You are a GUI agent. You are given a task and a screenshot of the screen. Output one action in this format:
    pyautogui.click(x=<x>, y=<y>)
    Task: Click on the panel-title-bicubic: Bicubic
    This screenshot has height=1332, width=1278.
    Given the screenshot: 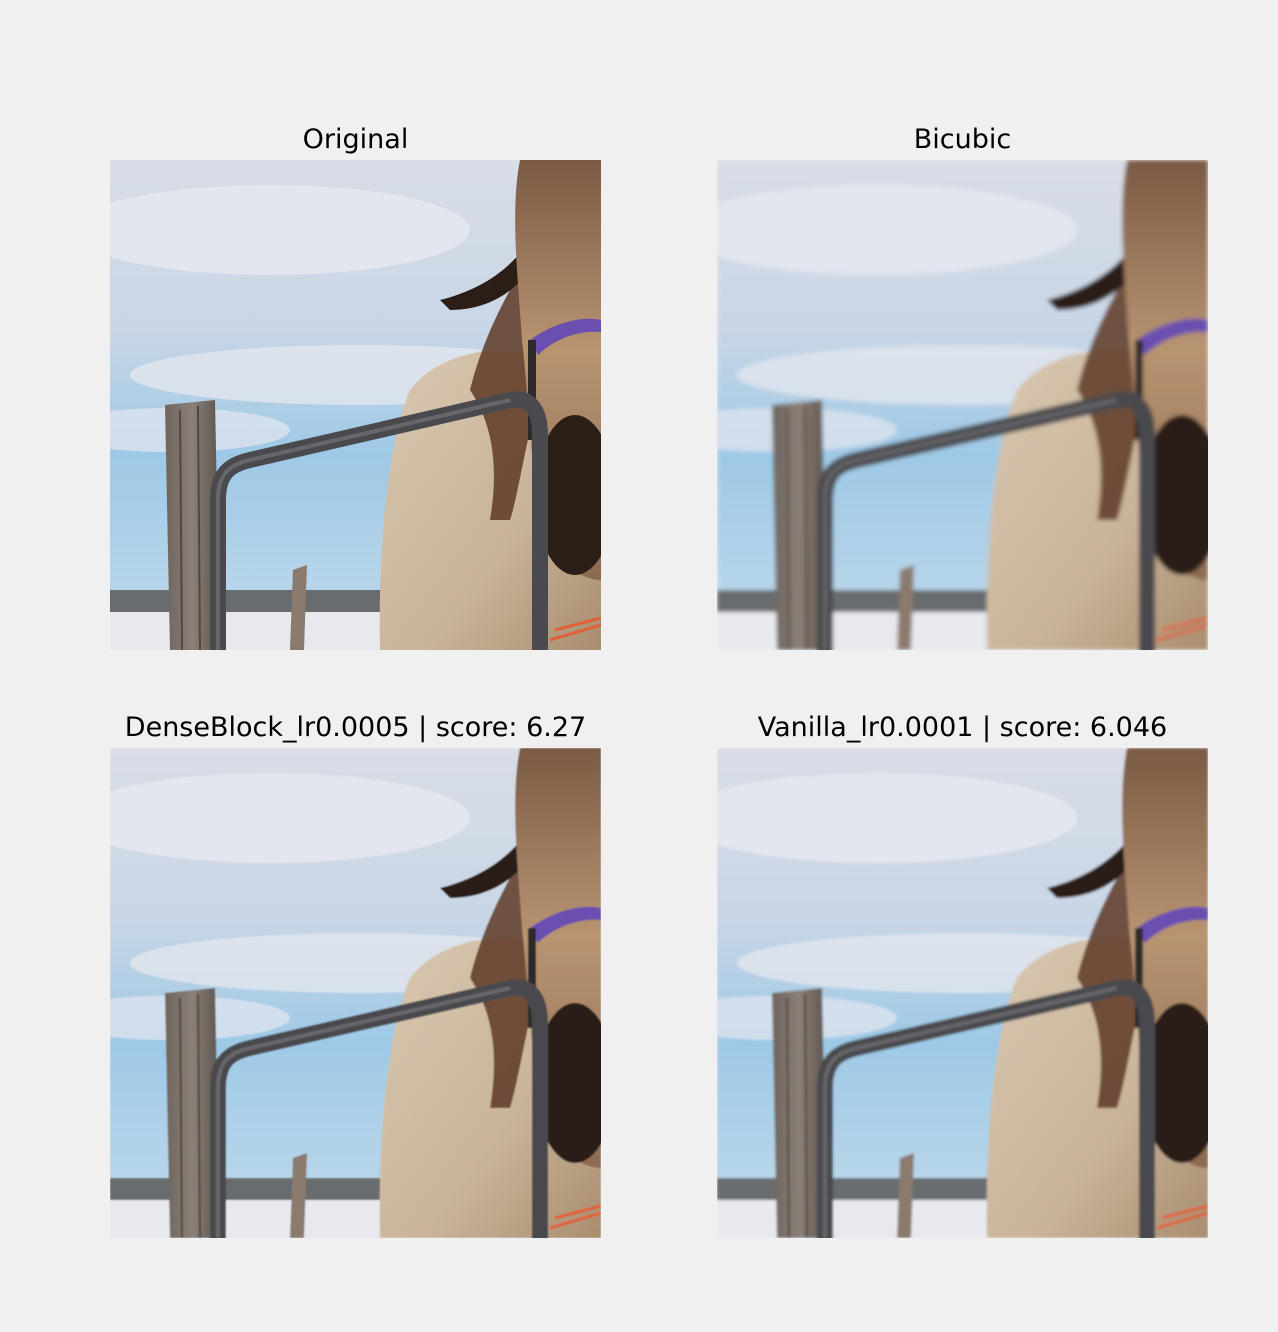 What is the action you would take?
    pyautogui.click(x=962, y=139)
    